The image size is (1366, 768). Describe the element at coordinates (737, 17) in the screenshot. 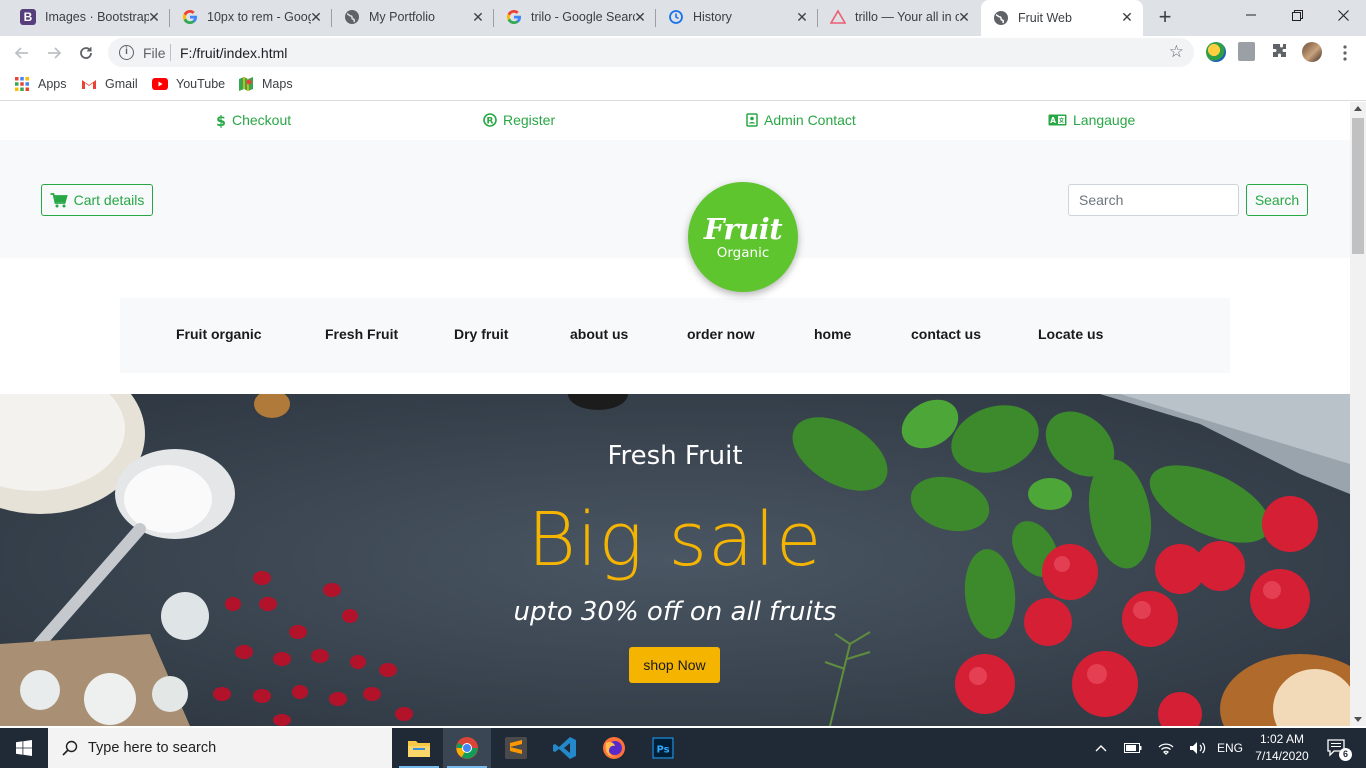

I see `browser-tab: History ✕` at that location.